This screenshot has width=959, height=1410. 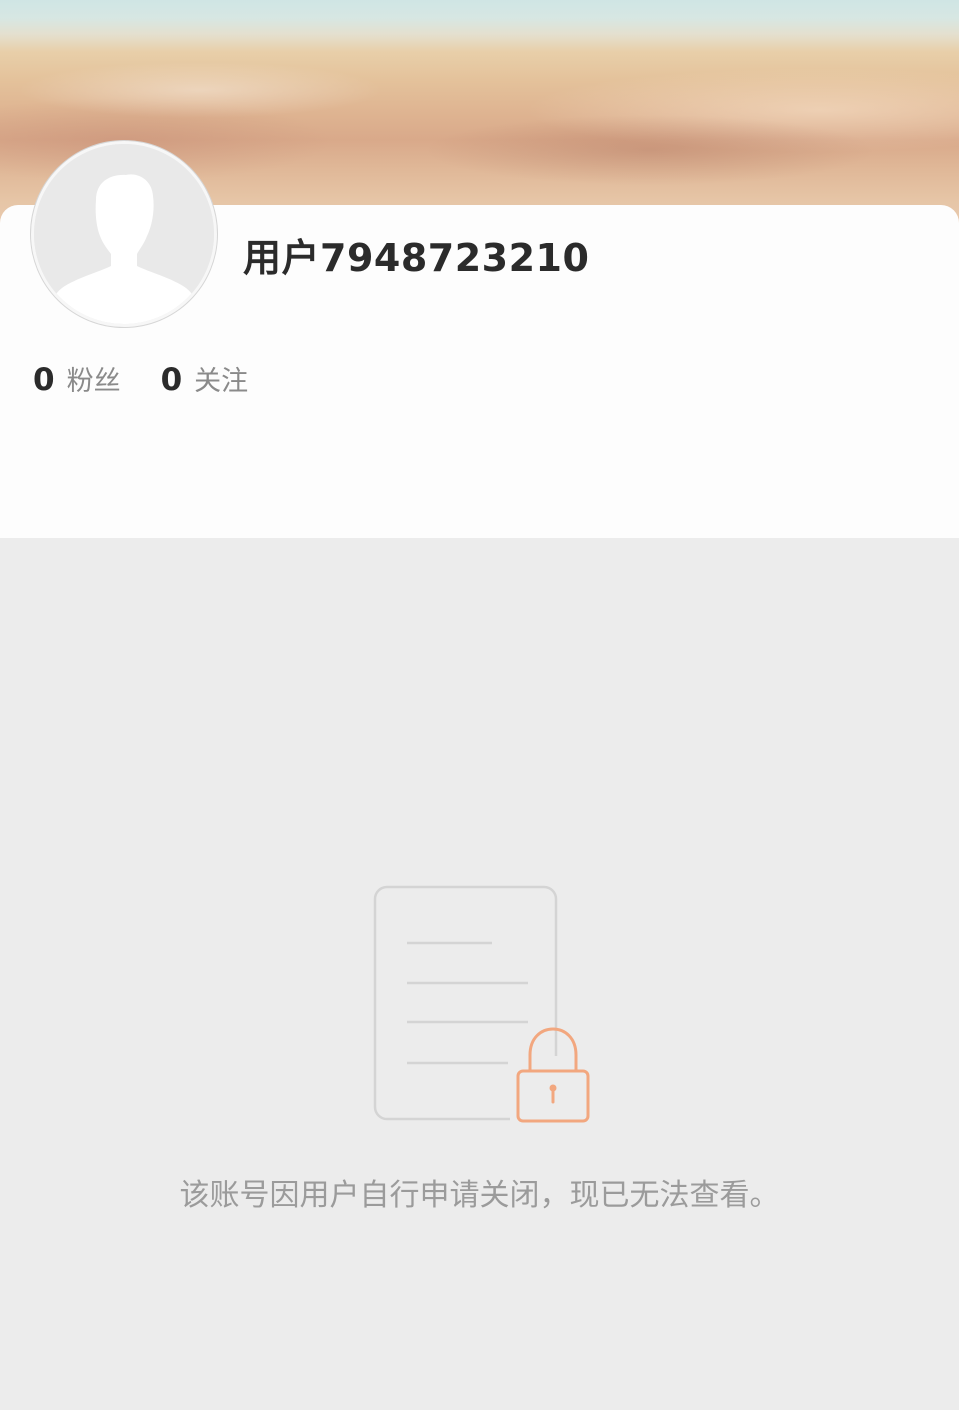 I want to click on locked-document-icon, so click(x=482, y=1004).